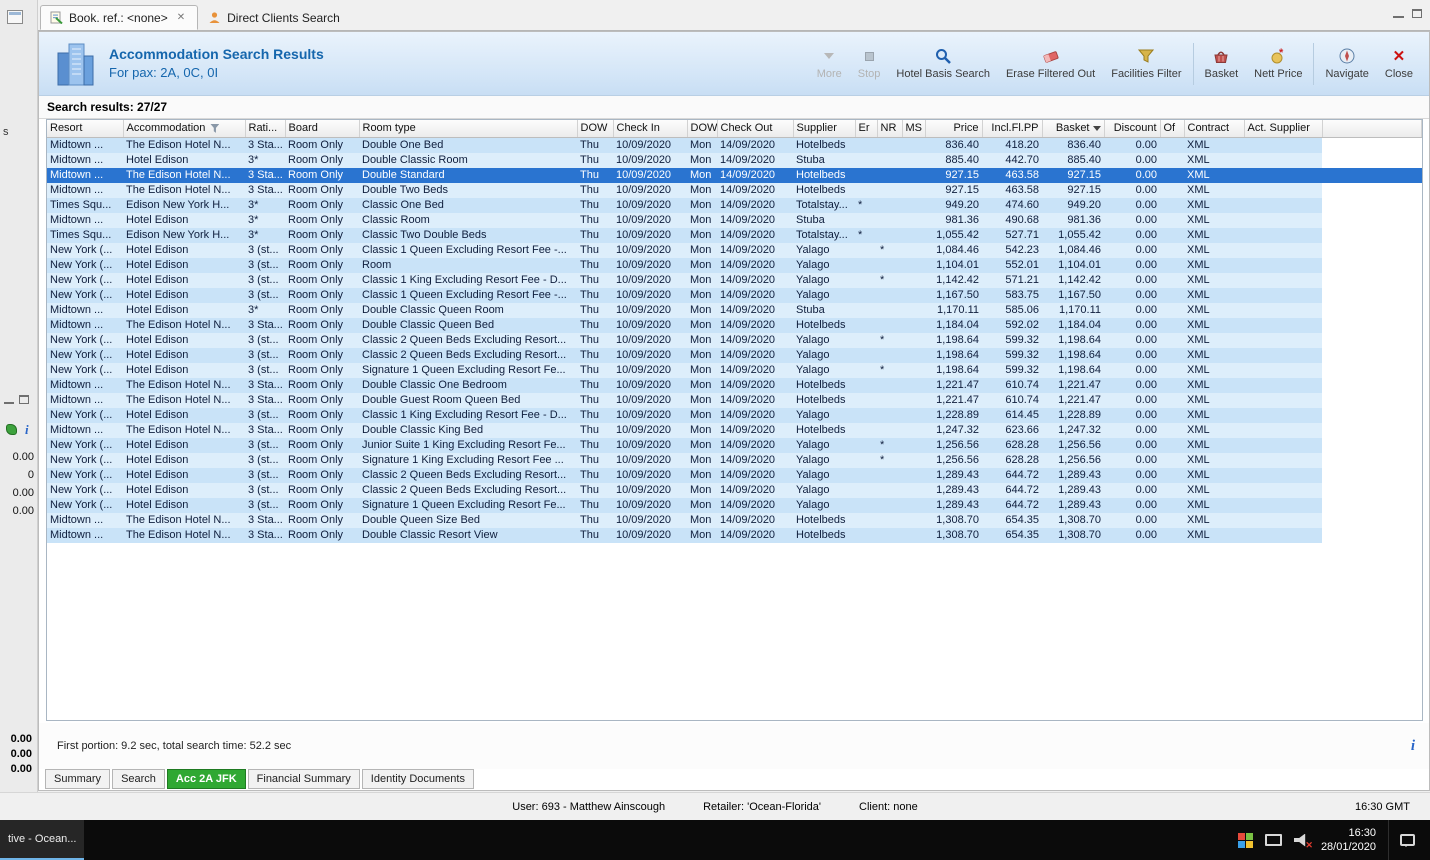 The image size is (1430, 860). Describe the element at coordinates (1012, 415) in the screenshot. I see `cell-incl_fl_pp: 614.45` at that location.